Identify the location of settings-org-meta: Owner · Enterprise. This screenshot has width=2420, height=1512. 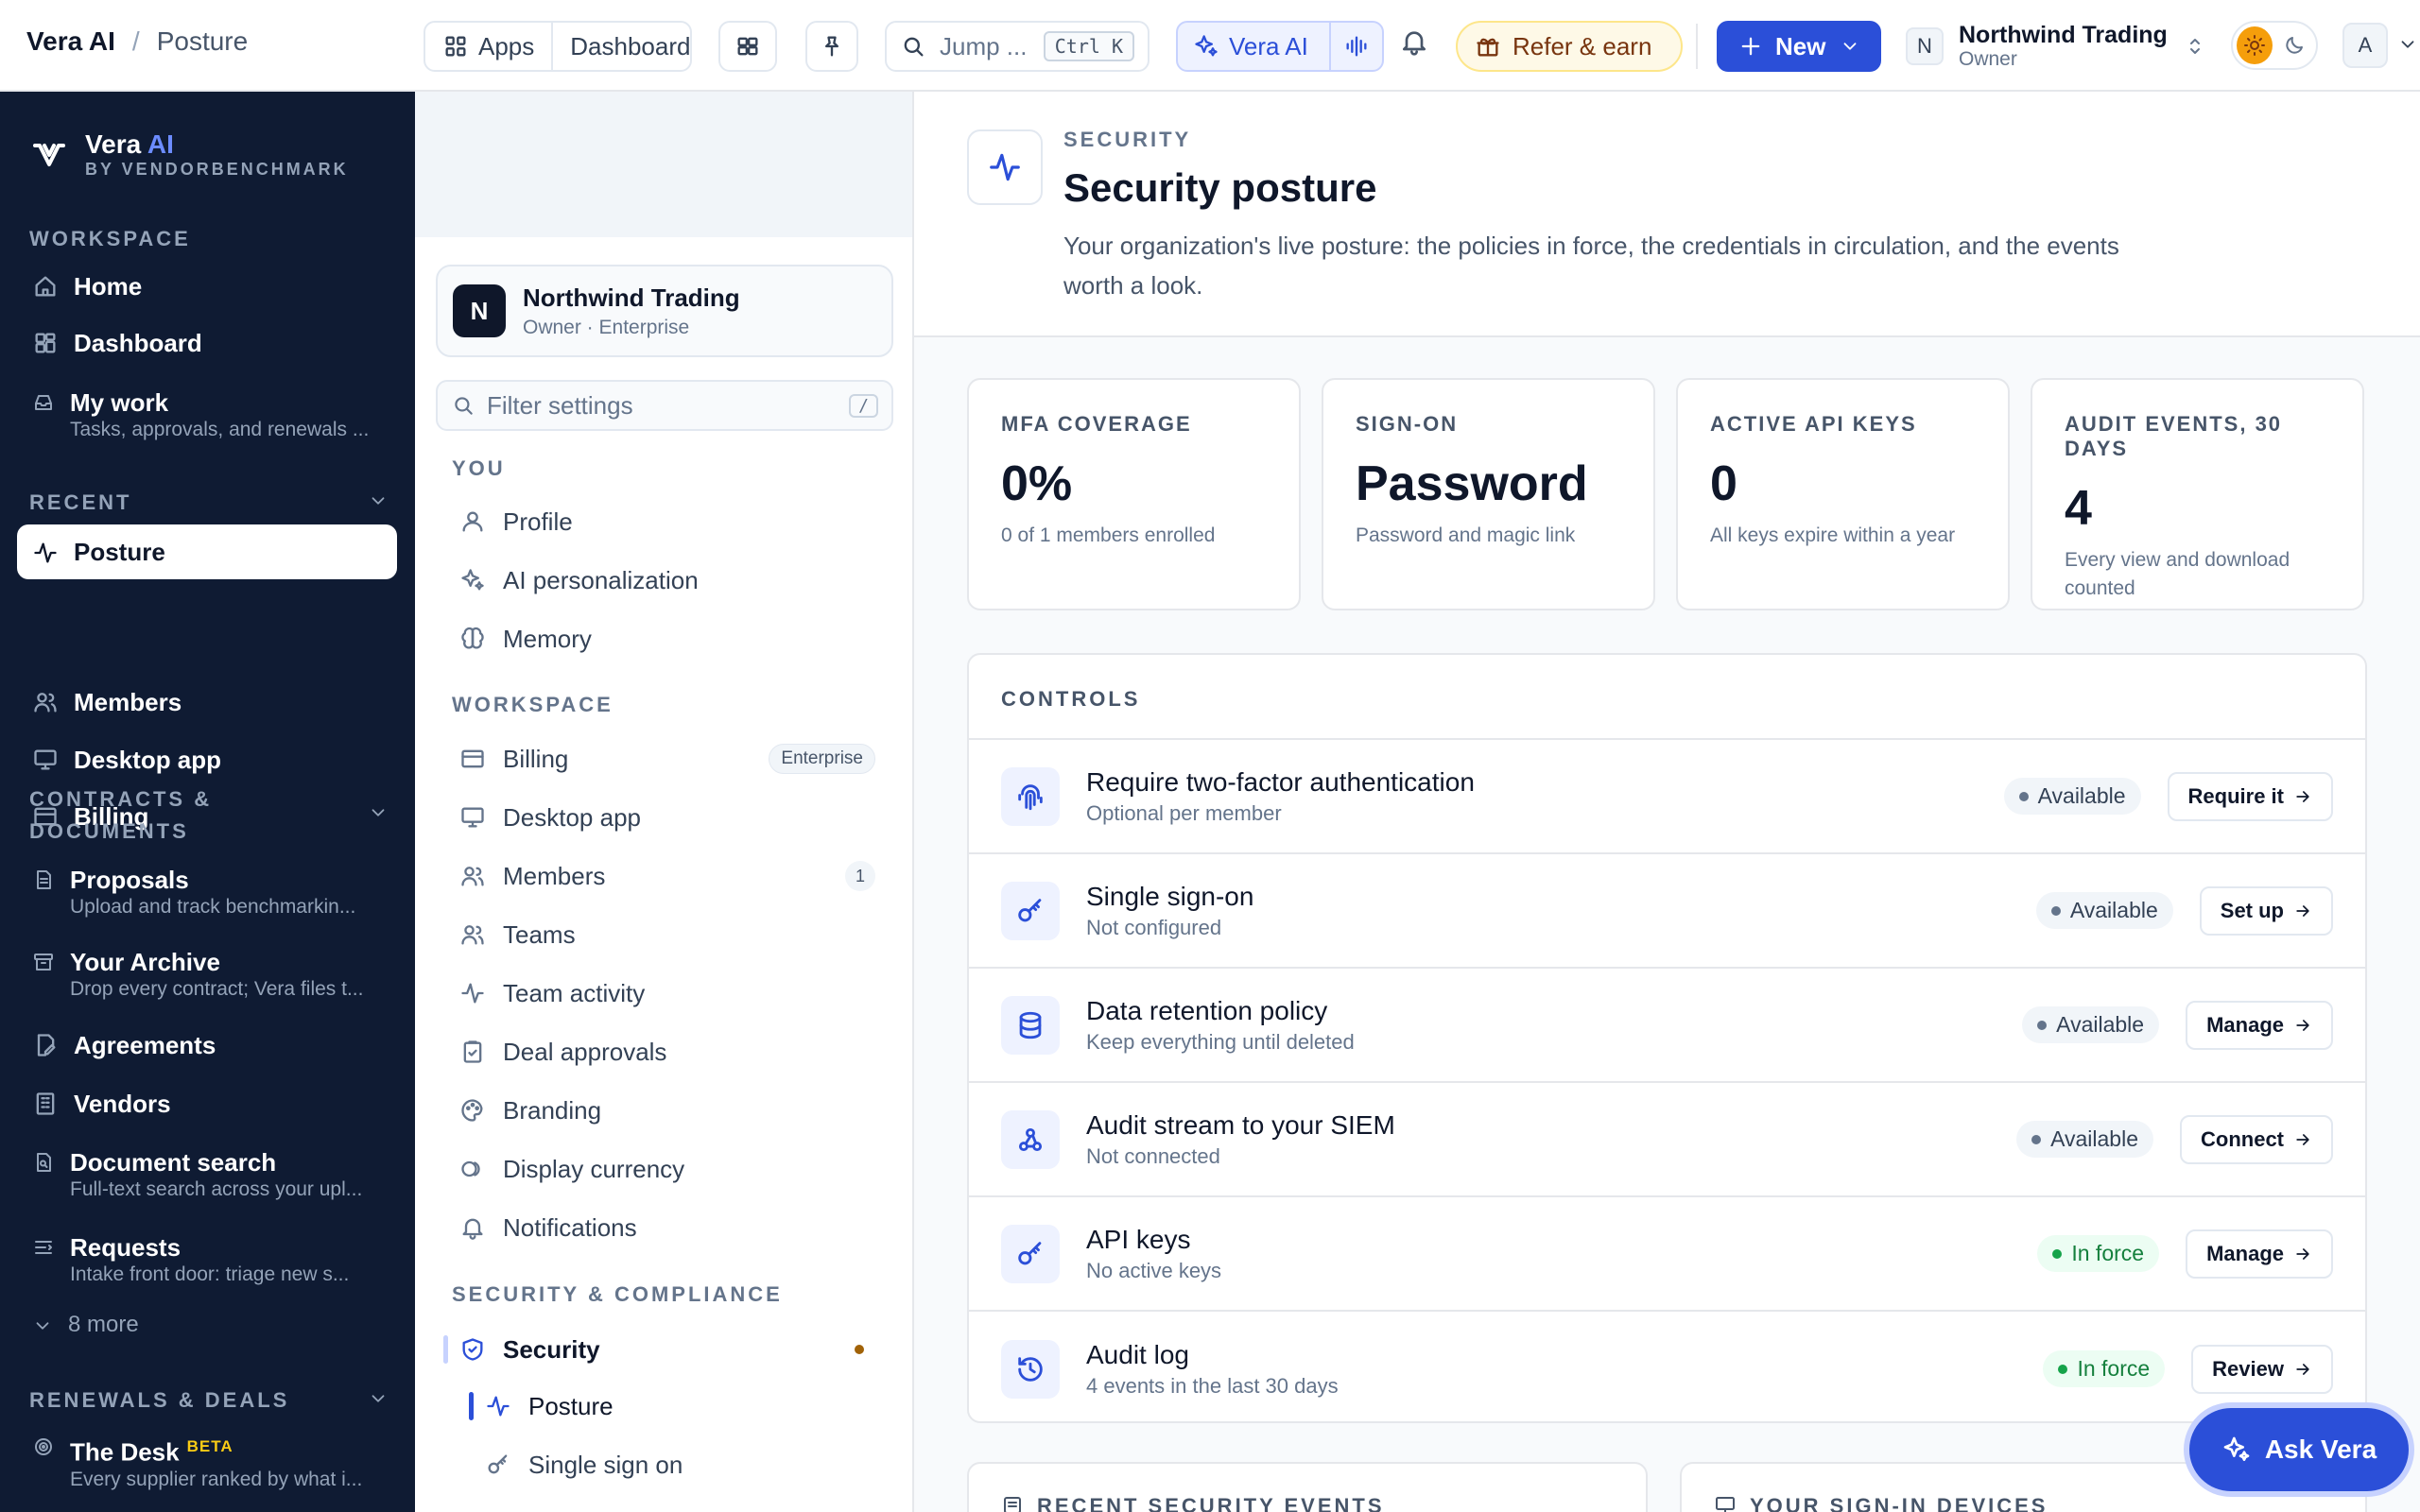
(607, 327).